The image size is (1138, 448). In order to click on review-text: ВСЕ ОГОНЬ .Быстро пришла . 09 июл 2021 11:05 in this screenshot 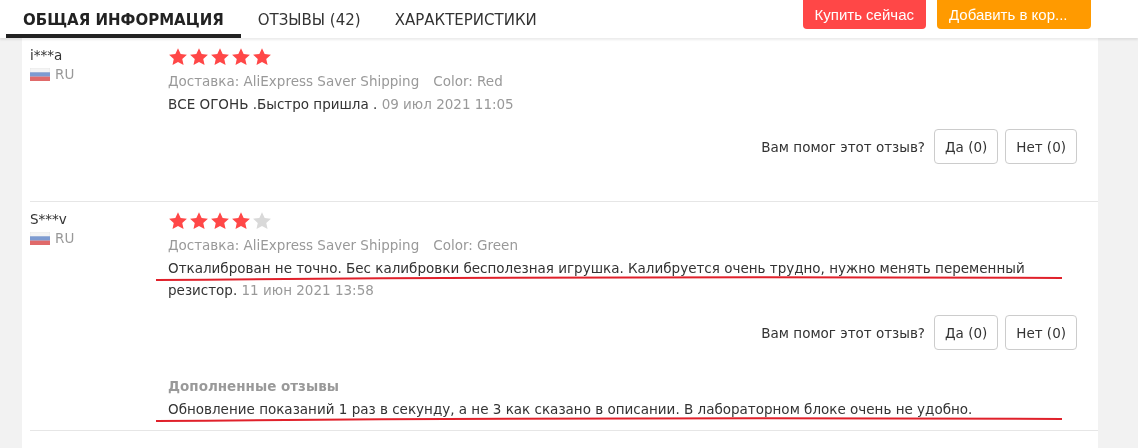, I will do `click(341, 104)`.